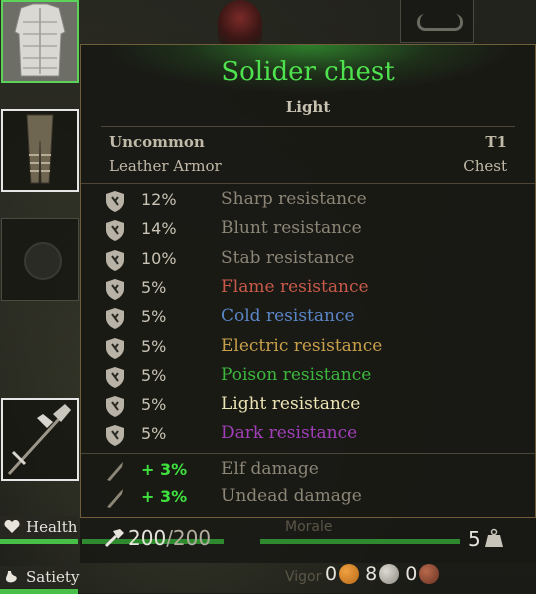 This screenshot has height=594, width=536. What do you see at coordinates (115, 407) in the screenshot?
I see `light-shield-icon` at bounding box center [115, 407].